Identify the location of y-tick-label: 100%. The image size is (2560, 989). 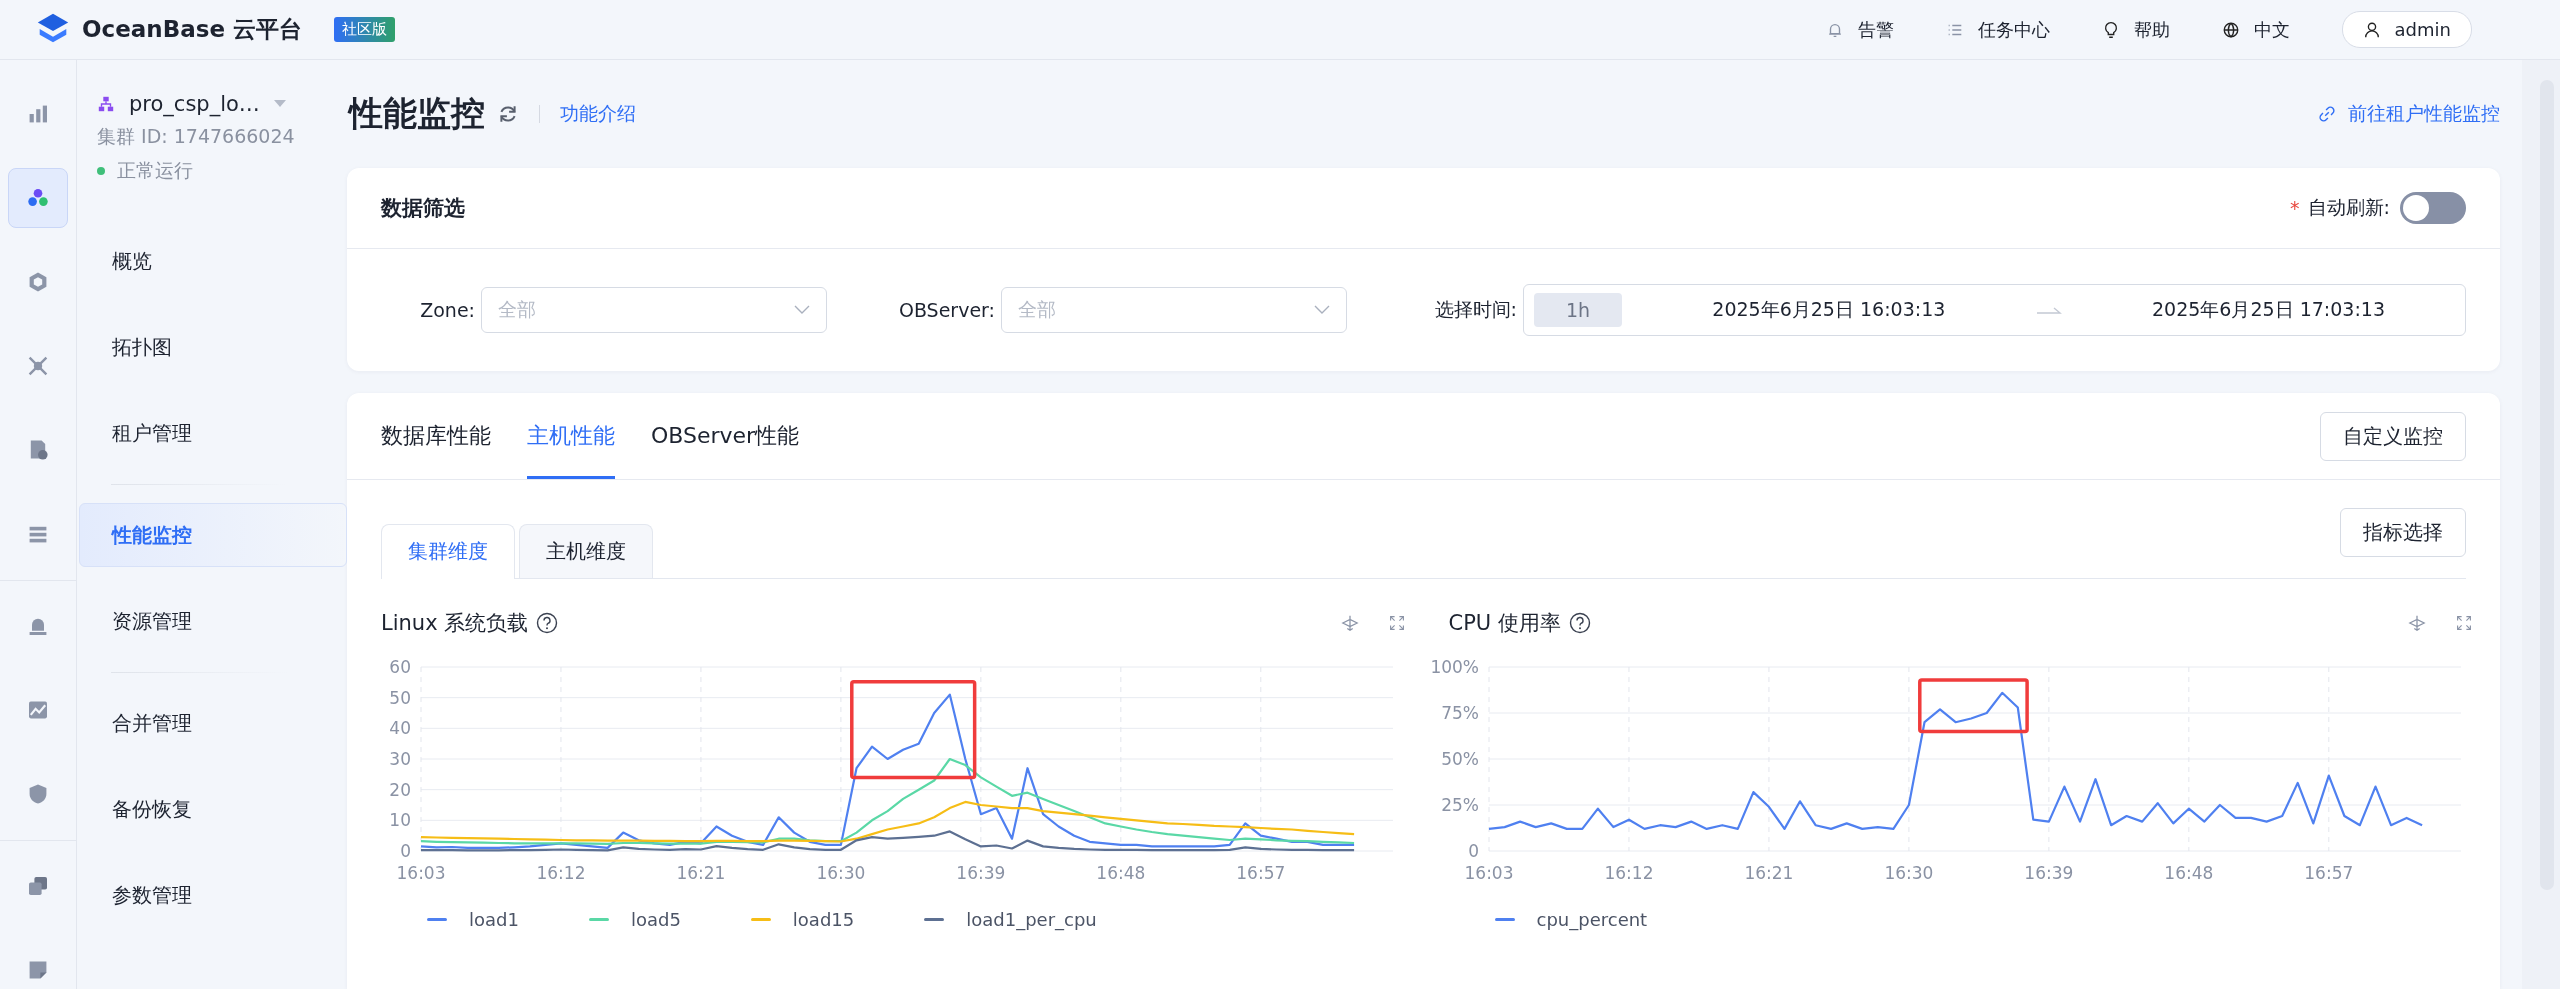
(1454, 667).